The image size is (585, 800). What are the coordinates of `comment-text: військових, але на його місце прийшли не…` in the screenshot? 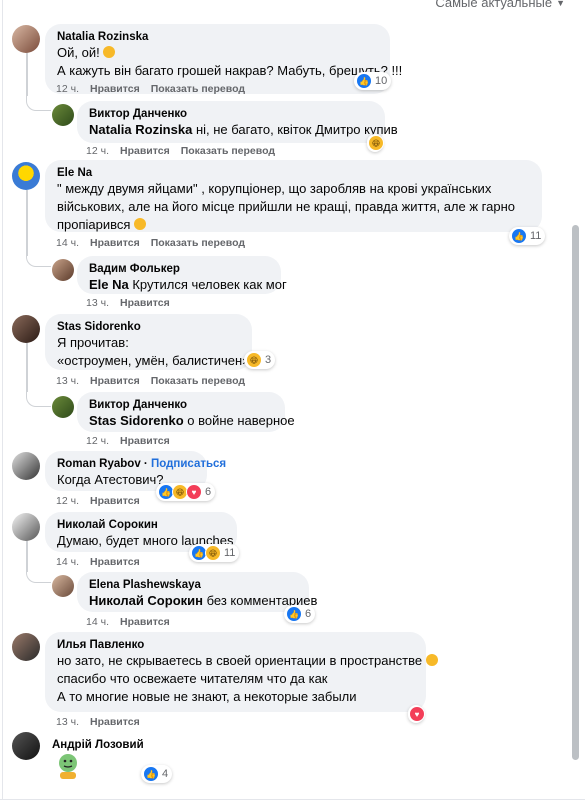 It's located at (286, 206).